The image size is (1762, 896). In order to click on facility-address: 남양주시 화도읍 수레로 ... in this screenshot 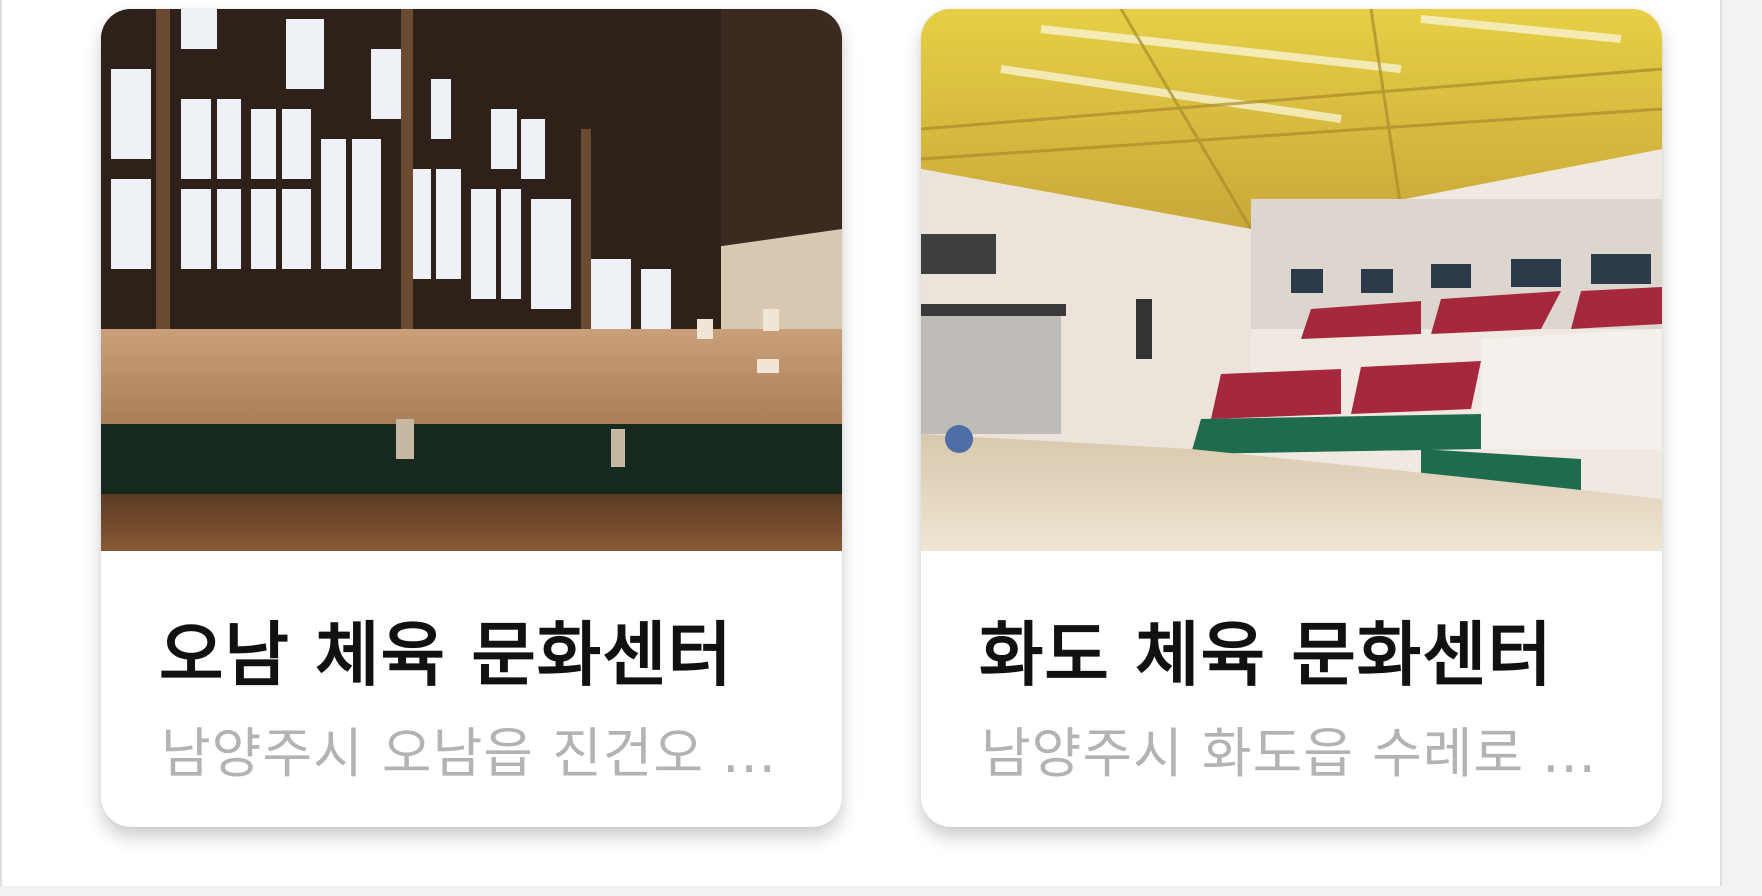, I will do `click(1289, 753)`.